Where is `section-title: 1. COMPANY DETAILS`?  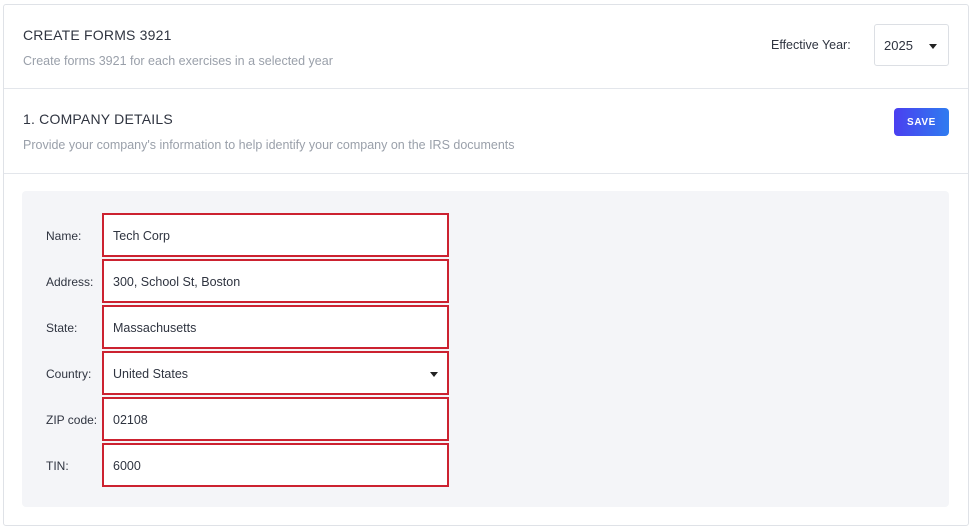
section-title: 1. COMPANY DETAILS is located at coordinates (98, 119).